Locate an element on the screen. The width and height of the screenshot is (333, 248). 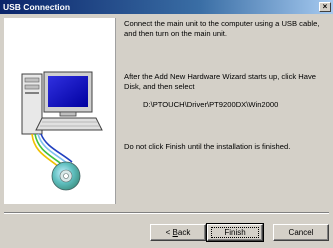
finish-button: Finish is located at coordinates (235, 232).